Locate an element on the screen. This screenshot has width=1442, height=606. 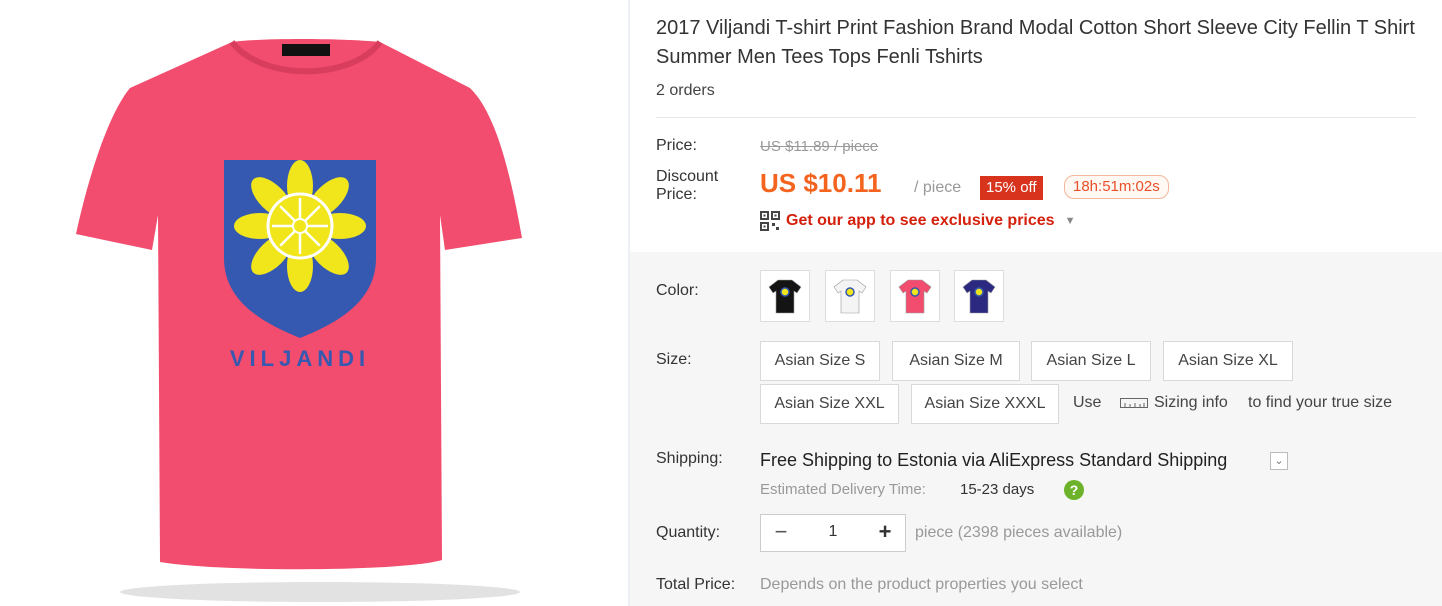
orders-count: 2 orders is located at coordinates (685, 91).